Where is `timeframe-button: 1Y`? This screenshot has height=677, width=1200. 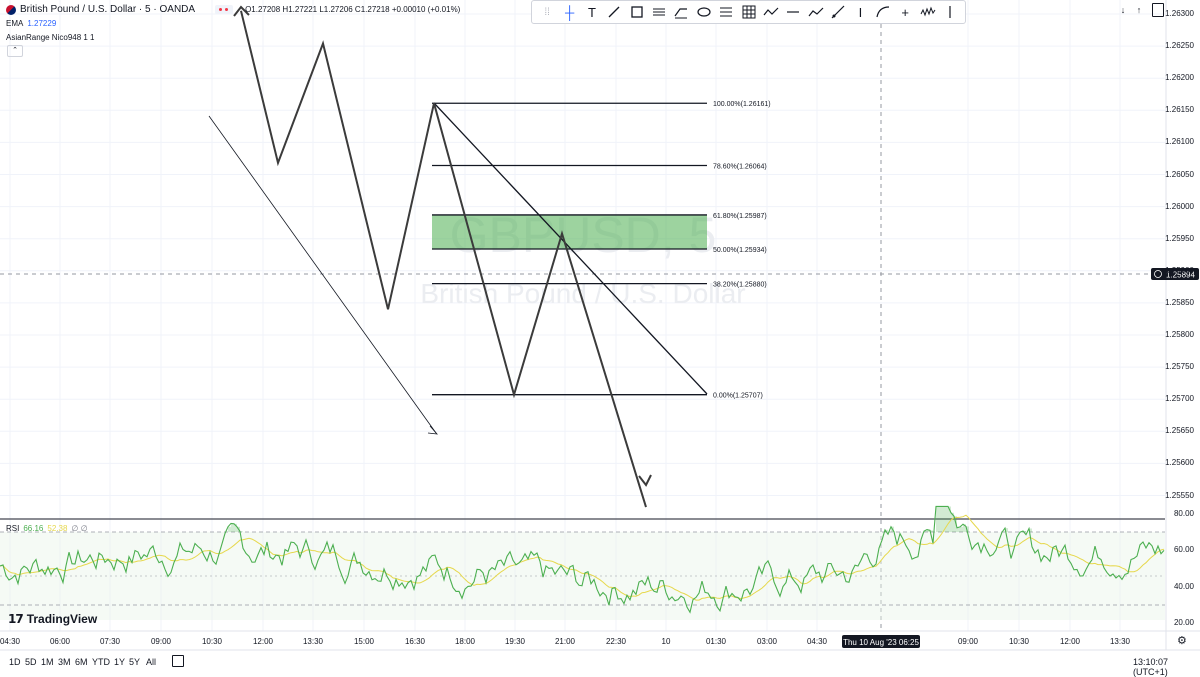 timeframe-button: 1Y is located at coordinates (119, 662).